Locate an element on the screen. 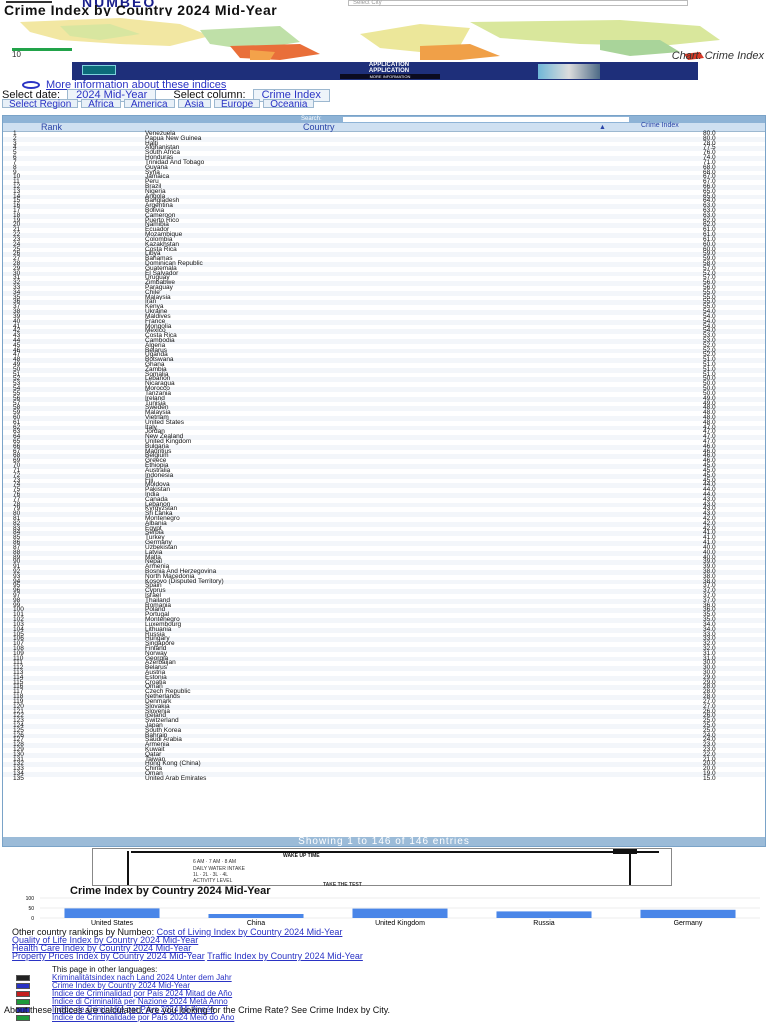  table-header: Rank Country ▲ Crime Index is located at coordinates (384, 127).